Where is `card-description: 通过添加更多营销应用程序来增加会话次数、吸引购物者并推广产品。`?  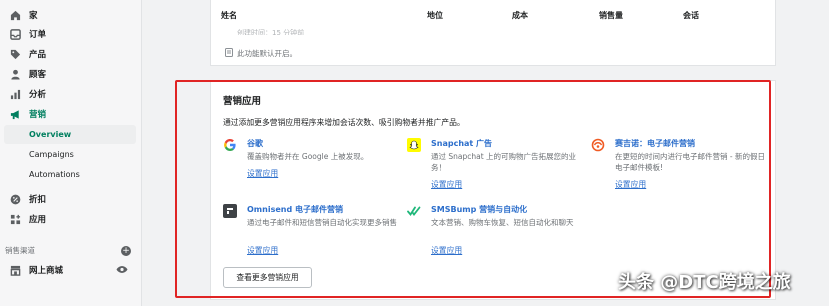 card-description: 通过添加更多营销应用程序来增加会话次数、吸引购物者并推广产品。 is located at coordinates (344, 122).